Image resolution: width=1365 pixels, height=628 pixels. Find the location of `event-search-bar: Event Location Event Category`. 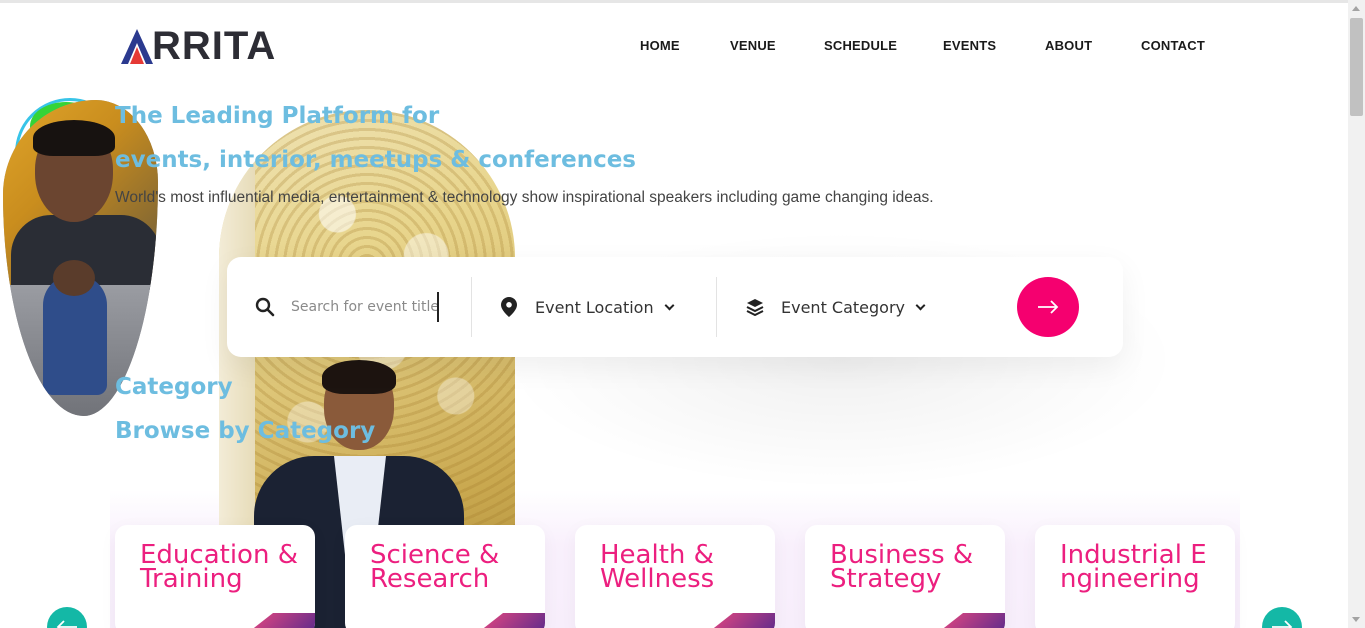

event-search-bar: Event Location Event Category is located at coordinates (675, 307).